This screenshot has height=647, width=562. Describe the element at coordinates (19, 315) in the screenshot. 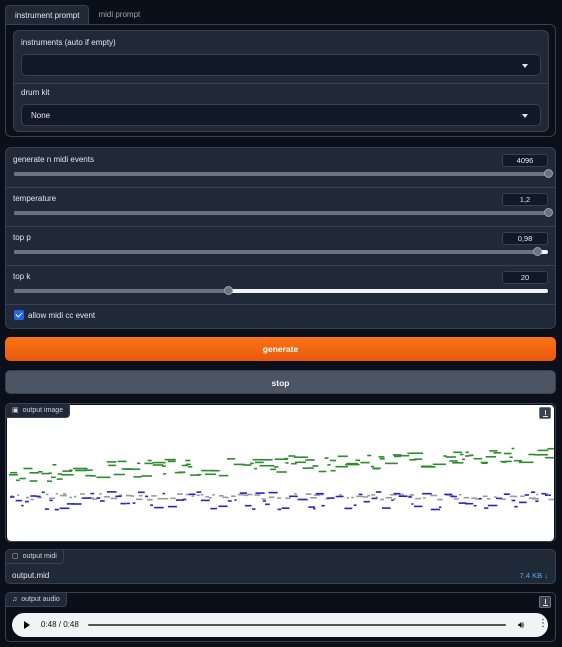

I see `allow-cc-checkbox` at that location.